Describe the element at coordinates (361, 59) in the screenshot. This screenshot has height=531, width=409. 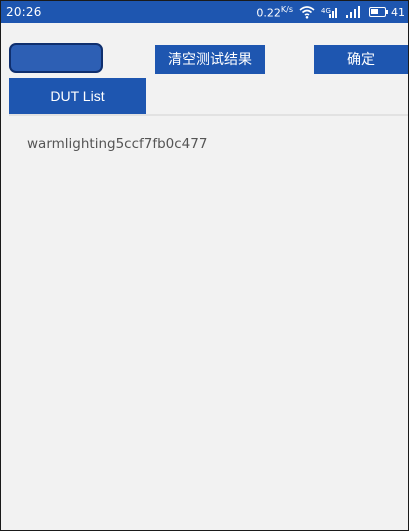
I see `confirm-button: 确定` at that location.